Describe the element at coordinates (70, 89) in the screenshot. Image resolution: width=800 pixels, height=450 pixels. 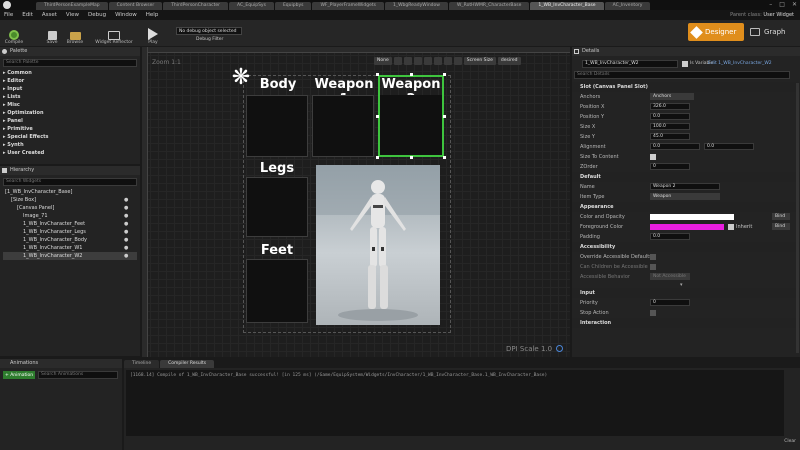
I see `palette-category: ▸ Input` at that location.